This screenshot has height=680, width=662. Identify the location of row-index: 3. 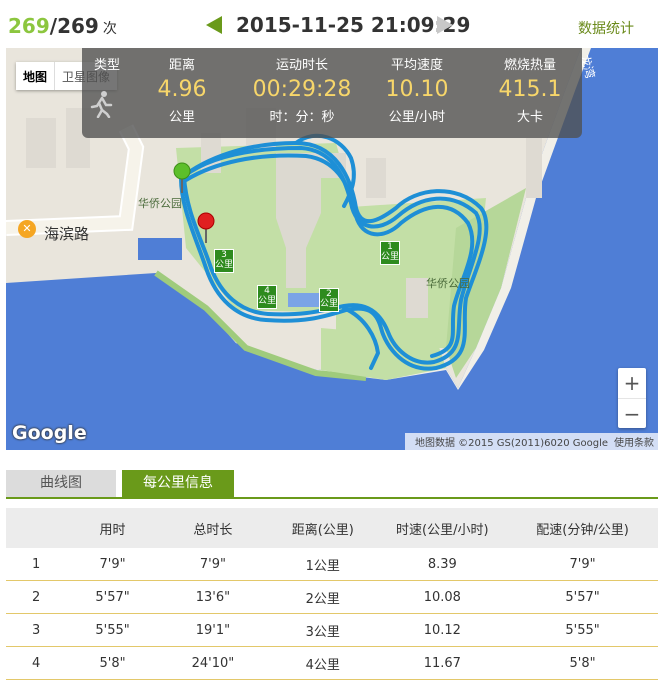
(37, 630).